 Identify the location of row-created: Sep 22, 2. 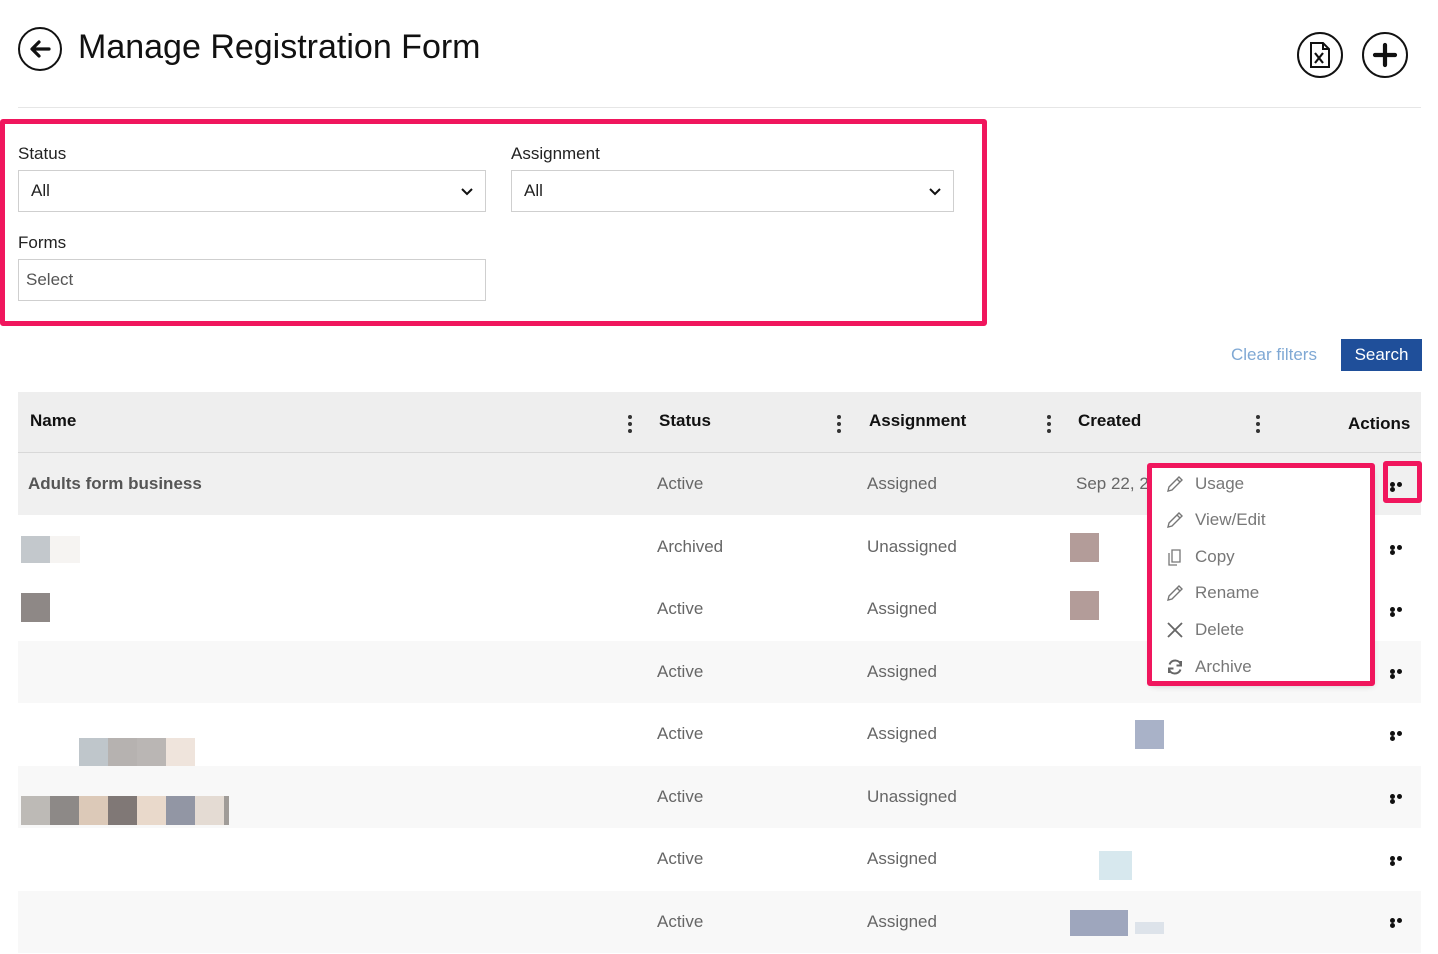
(1112, 483).